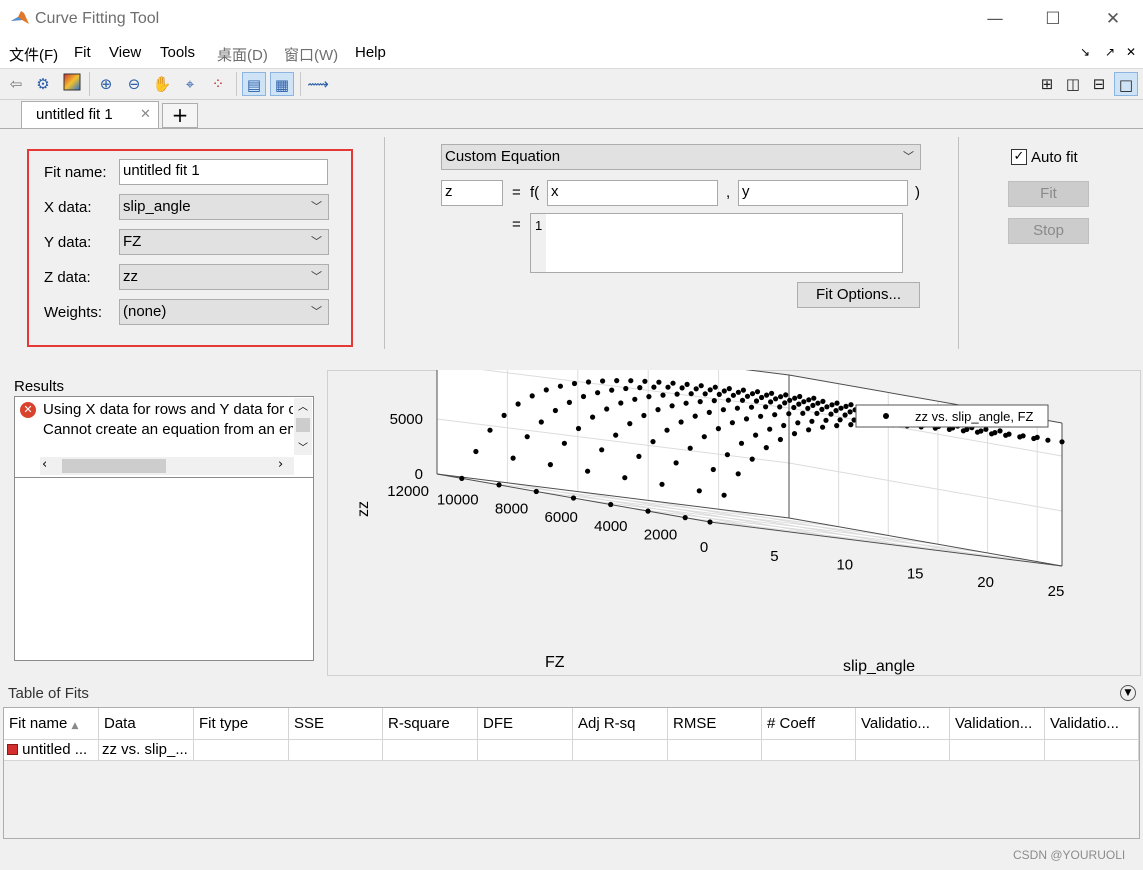 The image size is (1143, 870). Describe the element at coordinates (162, 84) in the screenshot. I see `pan-hand-icon: ✋` at that location.